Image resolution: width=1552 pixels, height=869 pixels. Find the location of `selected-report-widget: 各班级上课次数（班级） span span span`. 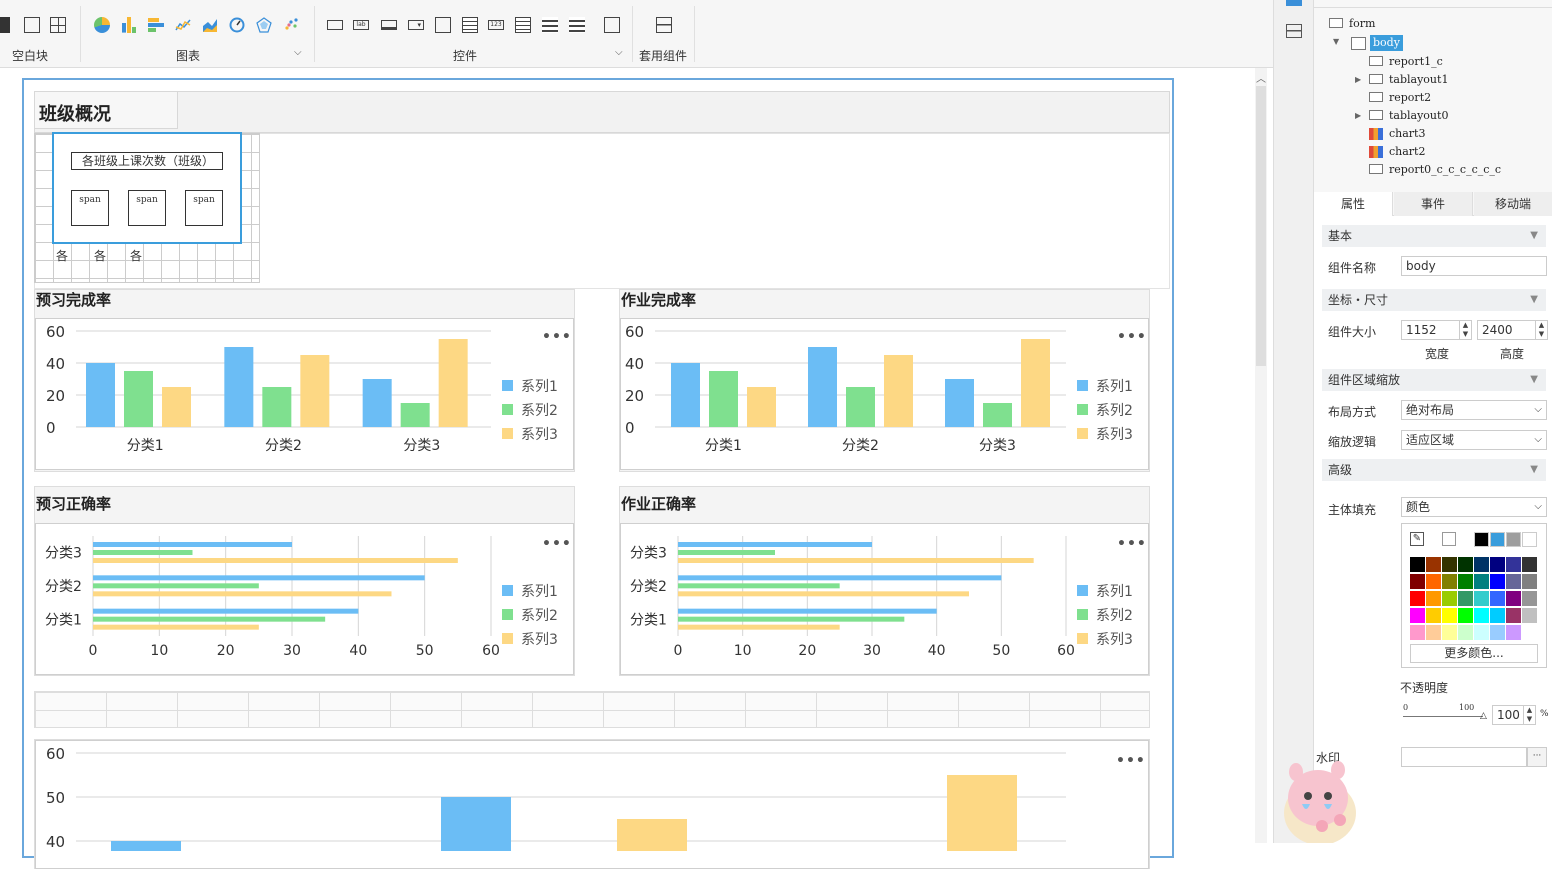

selected-report-widget: 各班级上课次数（班级） span span span is located at coordinates (147, 188).